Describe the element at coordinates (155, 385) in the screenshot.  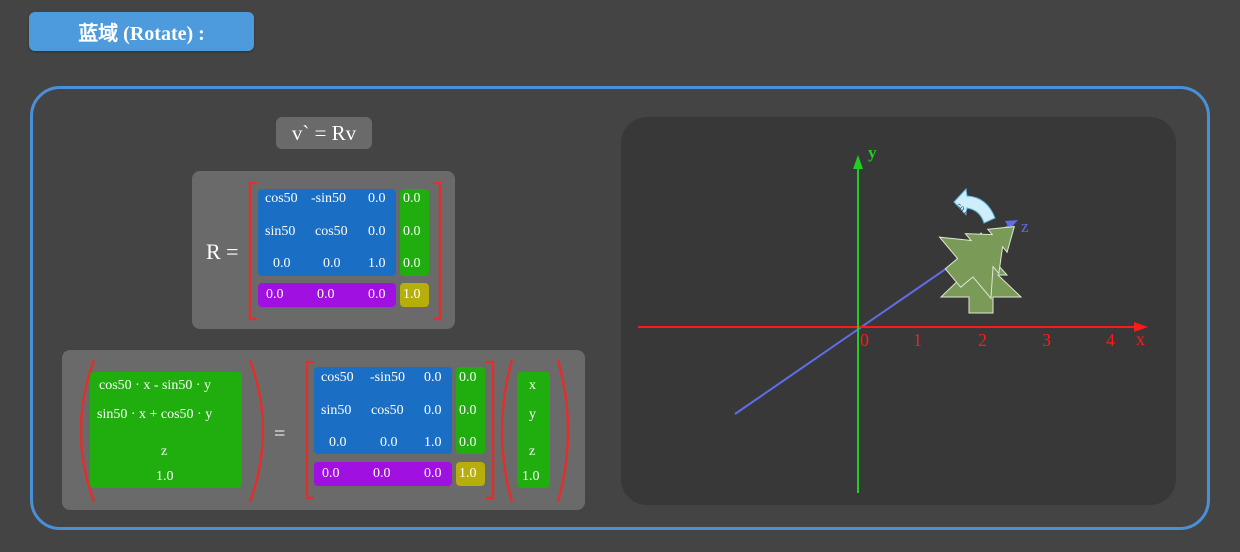
I see `result-vector-entry: cos50 · x - sin50 · y` at that location.